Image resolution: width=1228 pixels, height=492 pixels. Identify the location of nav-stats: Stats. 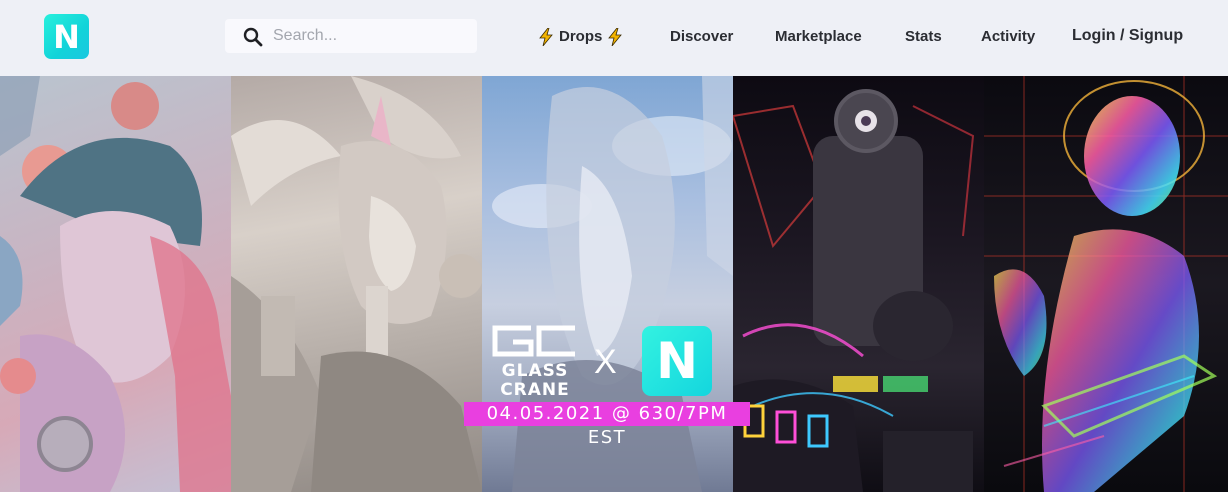
(923, 37).